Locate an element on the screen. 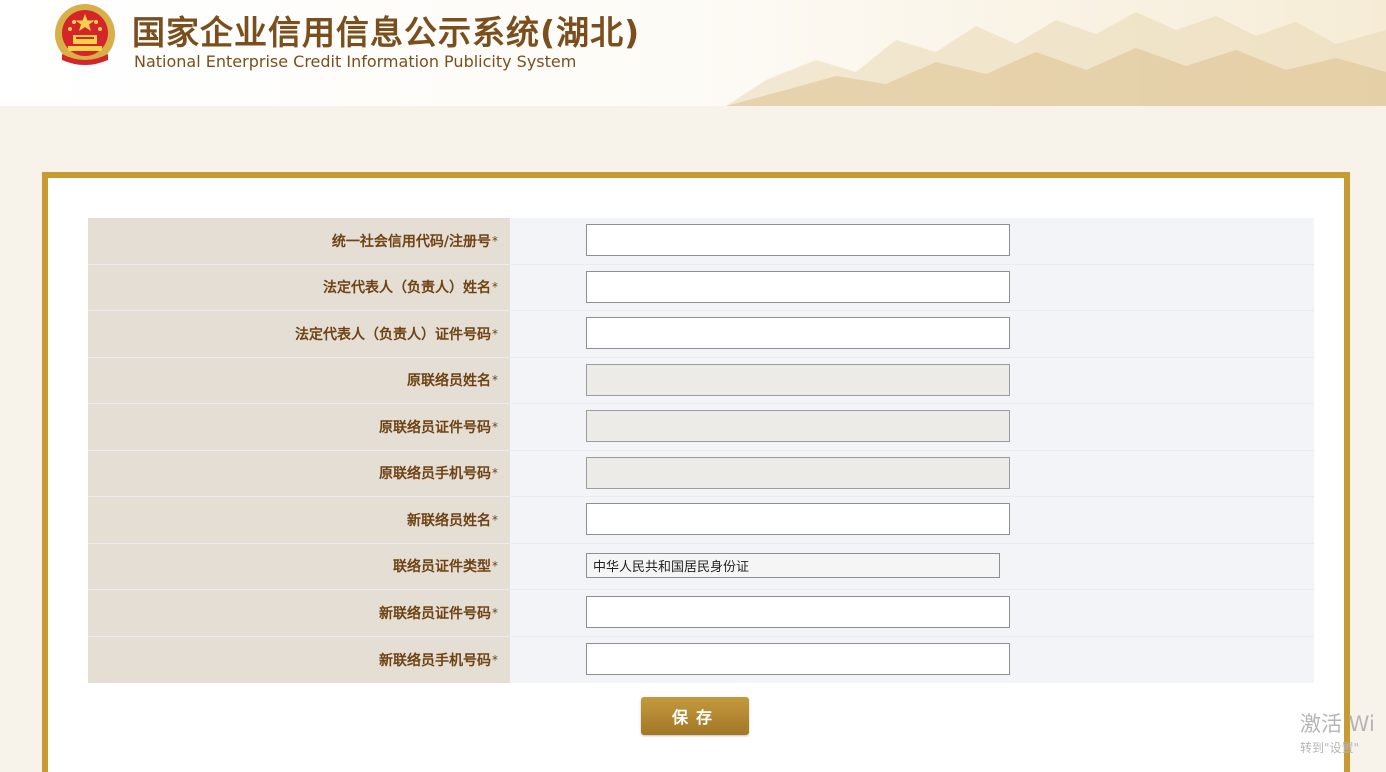  form-row-new-contact-phone: 新联络员手机号码 * is located at coordinates (701, 659).